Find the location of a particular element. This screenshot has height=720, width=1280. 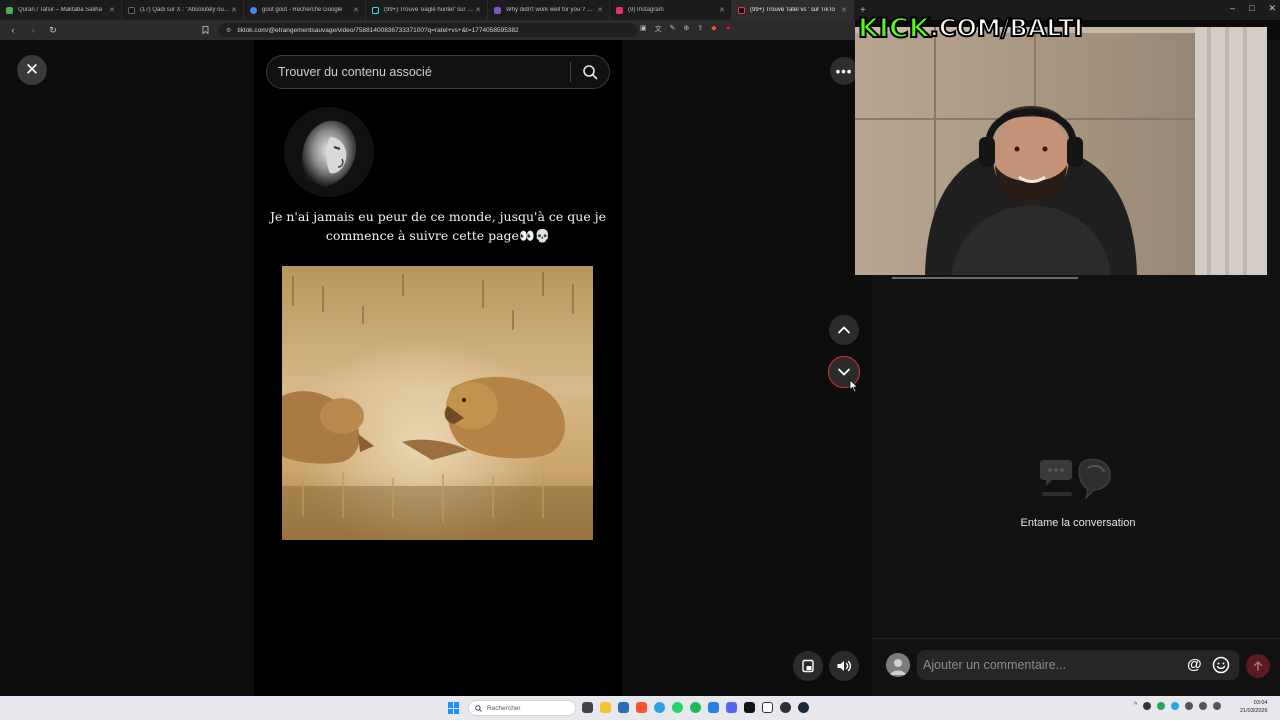

forward-icon: › is located at coordinates (33, 30).